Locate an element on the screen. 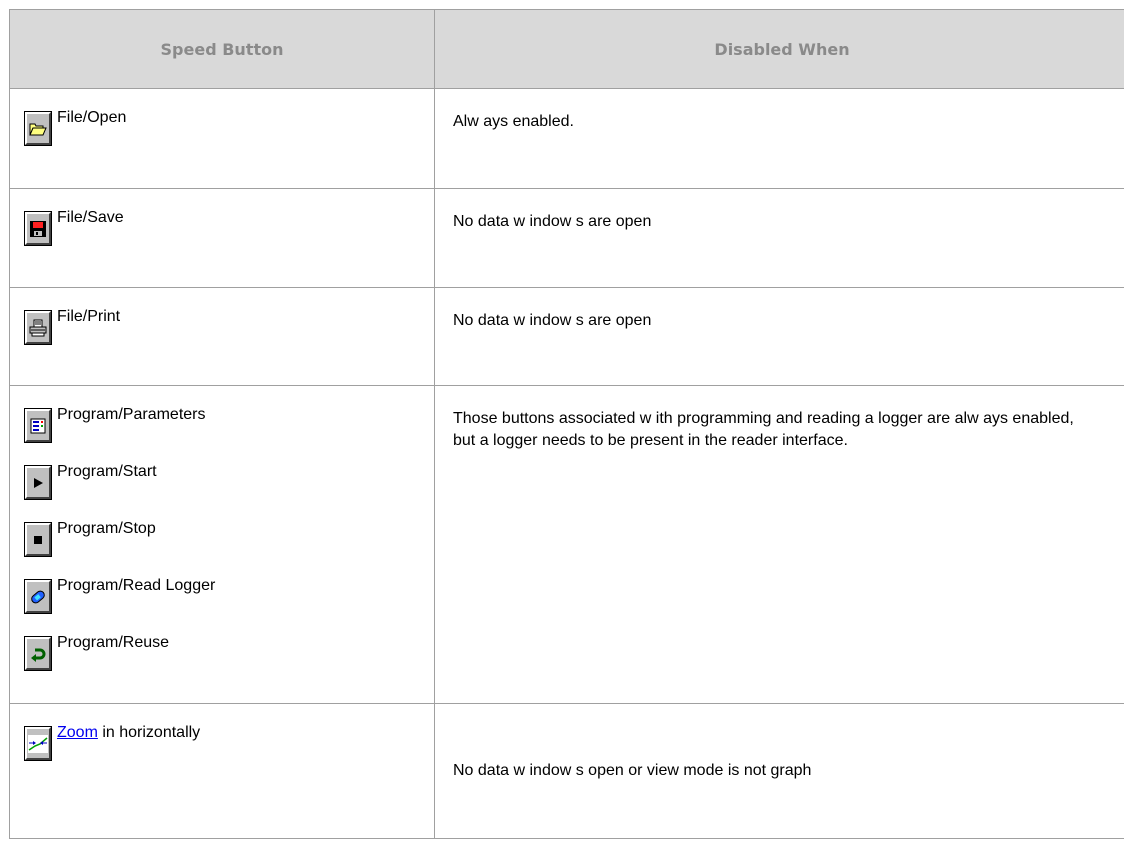 This screenshot has height=864, width=1124. zoom-horizontal-label: Zoom in horizontally is located at coordinates (128, 733).